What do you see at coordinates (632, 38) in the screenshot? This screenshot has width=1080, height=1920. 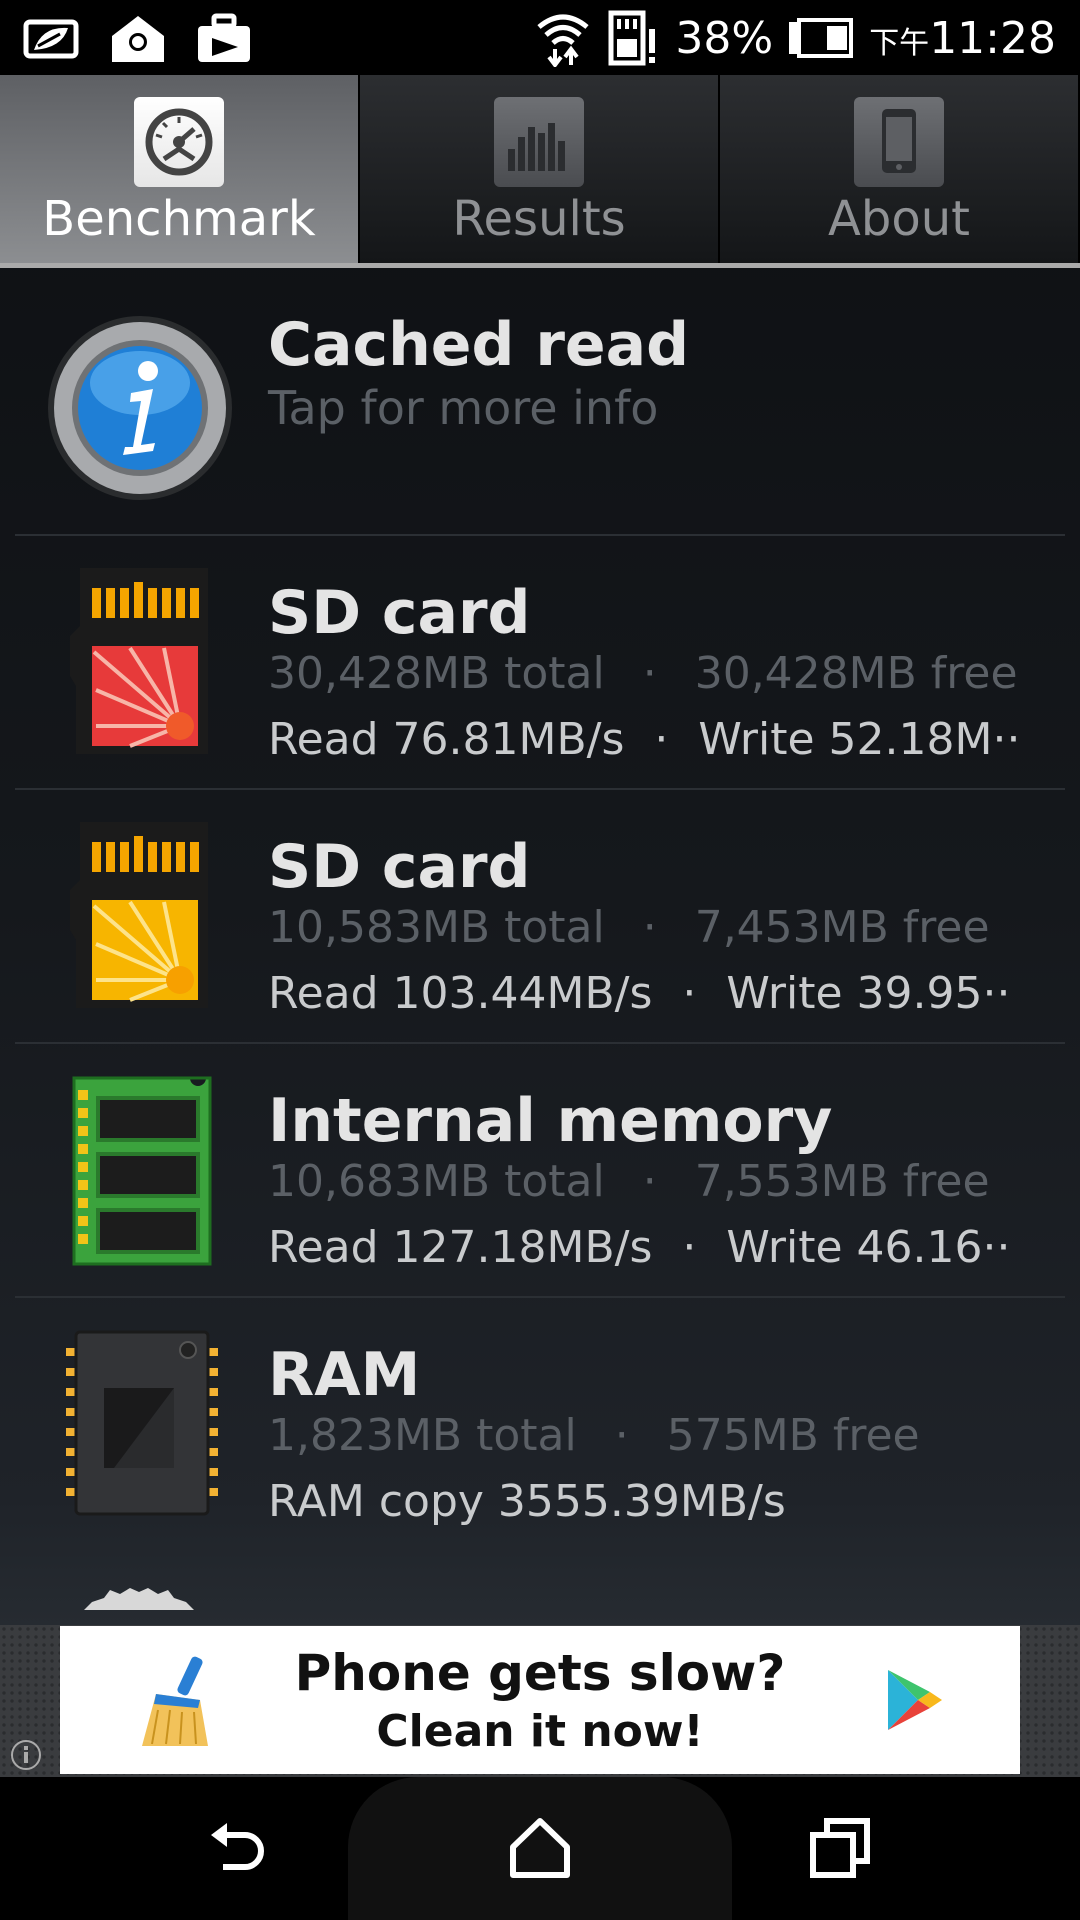 I see `sd-alert-icon` at bounding box center [632, 38].